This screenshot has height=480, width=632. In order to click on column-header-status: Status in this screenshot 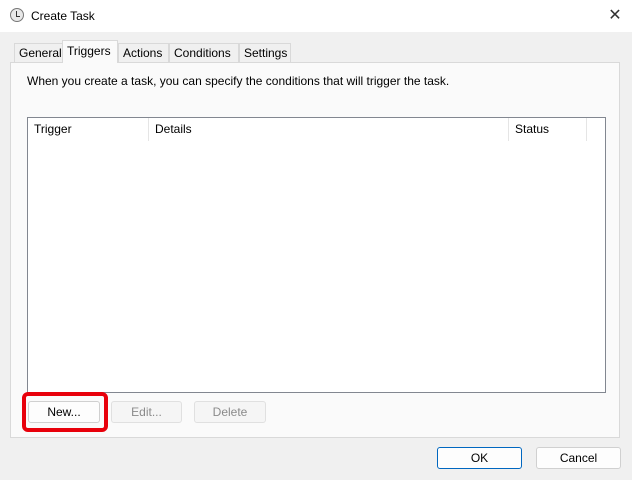, I will do `click(548, 129)`.